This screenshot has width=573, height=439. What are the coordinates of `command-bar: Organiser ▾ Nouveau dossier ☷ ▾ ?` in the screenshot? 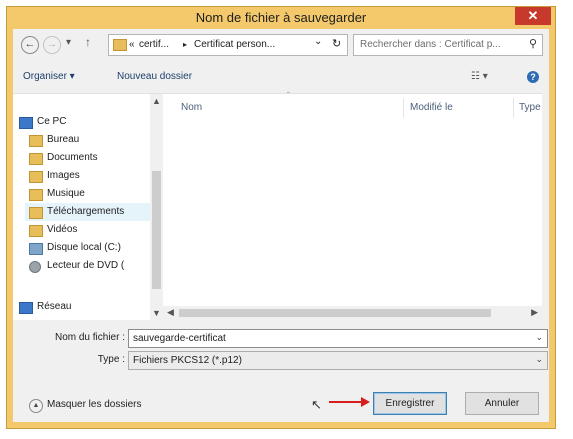 It's located at (281, 78).